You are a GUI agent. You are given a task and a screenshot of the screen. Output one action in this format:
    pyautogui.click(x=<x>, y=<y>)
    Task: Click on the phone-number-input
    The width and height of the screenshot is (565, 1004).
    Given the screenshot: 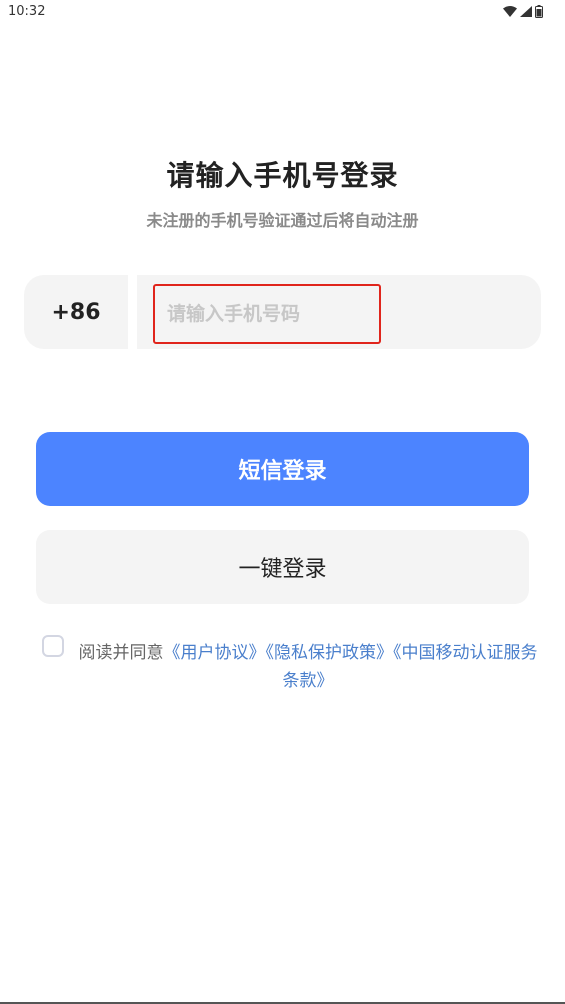 What is the action you would take?
    pyautogui.click(x=267, y=314)
    